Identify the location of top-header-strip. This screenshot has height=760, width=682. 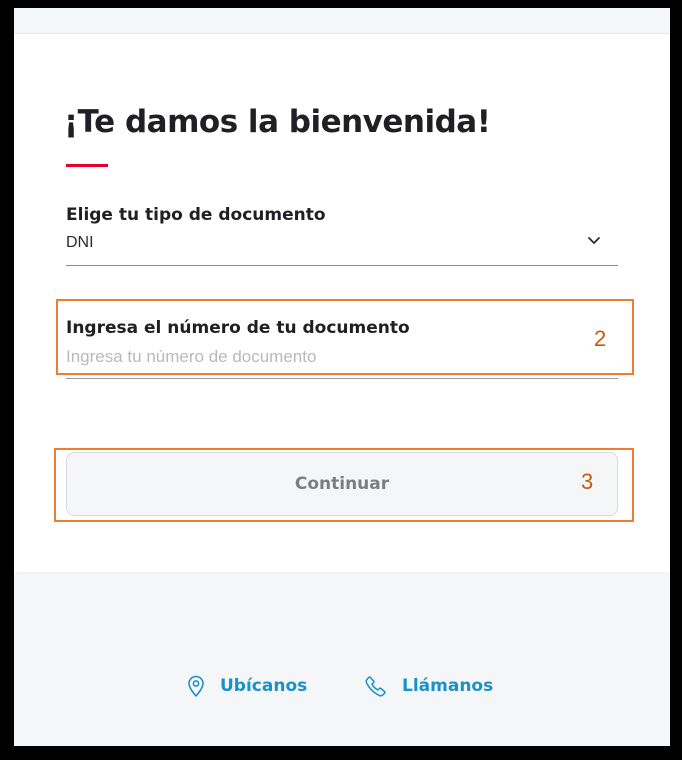
(342, 21).